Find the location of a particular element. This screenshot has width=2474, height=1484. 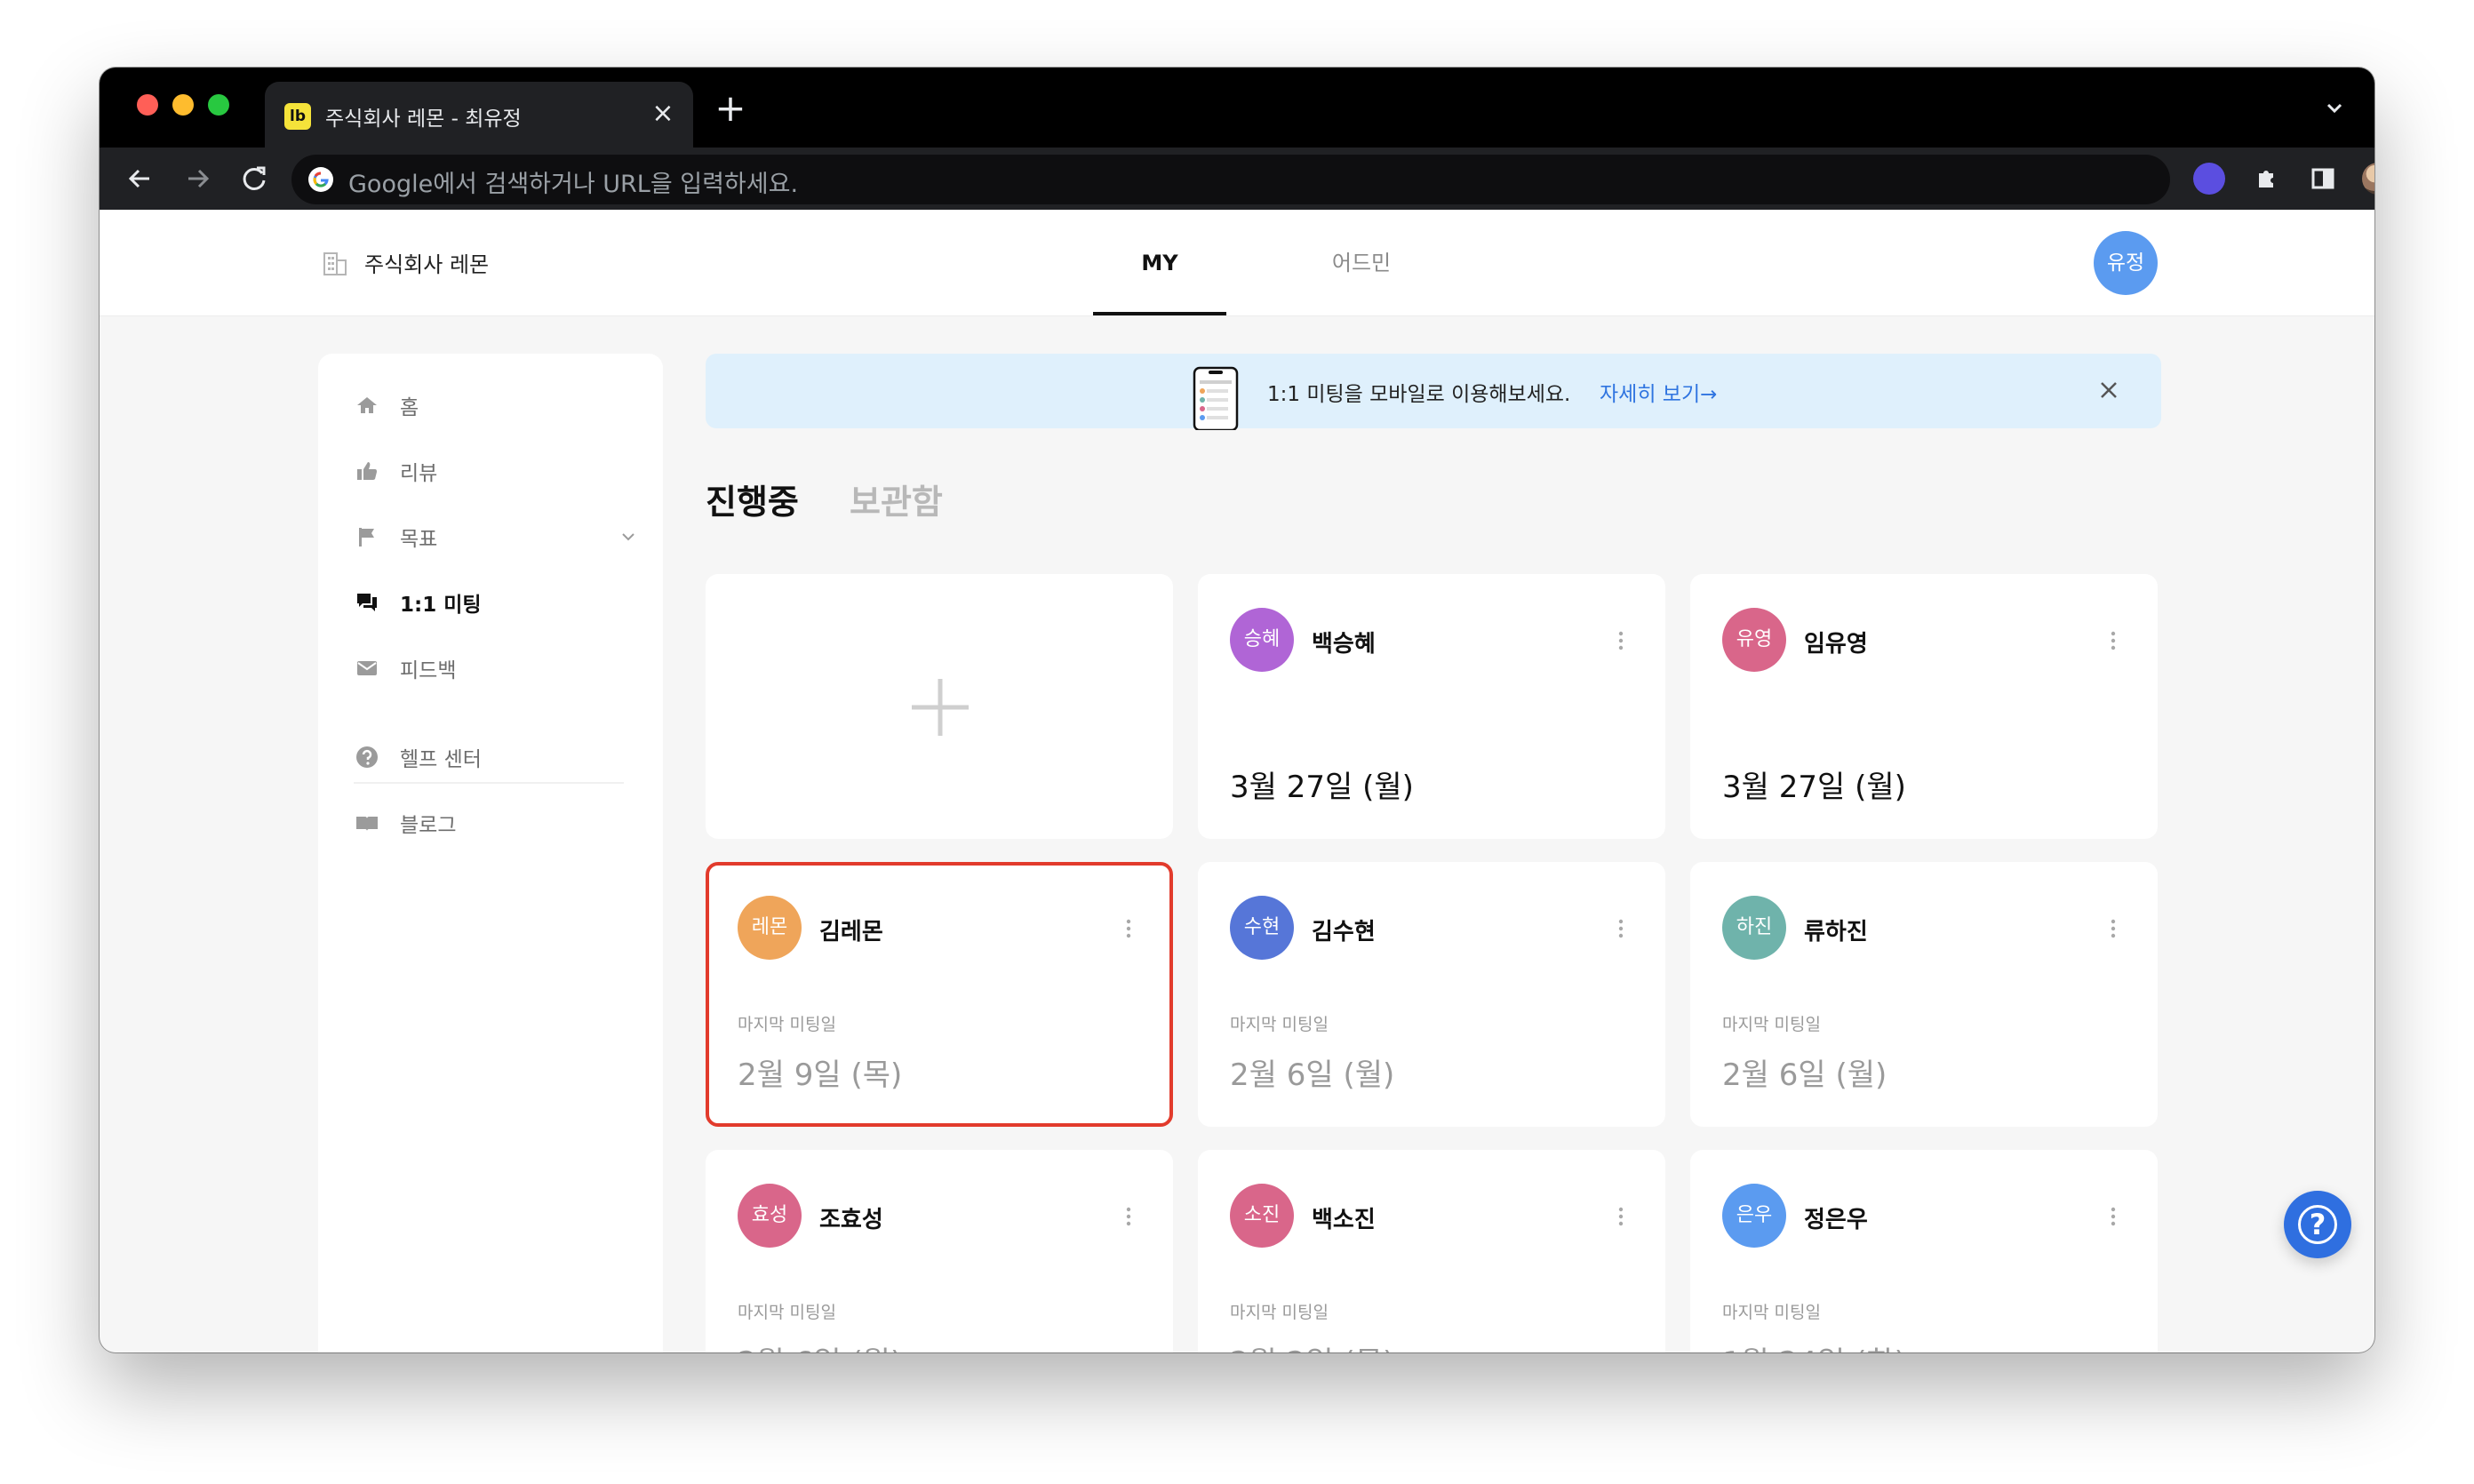

side-panel-icon is located at coordinates (2323, 179).